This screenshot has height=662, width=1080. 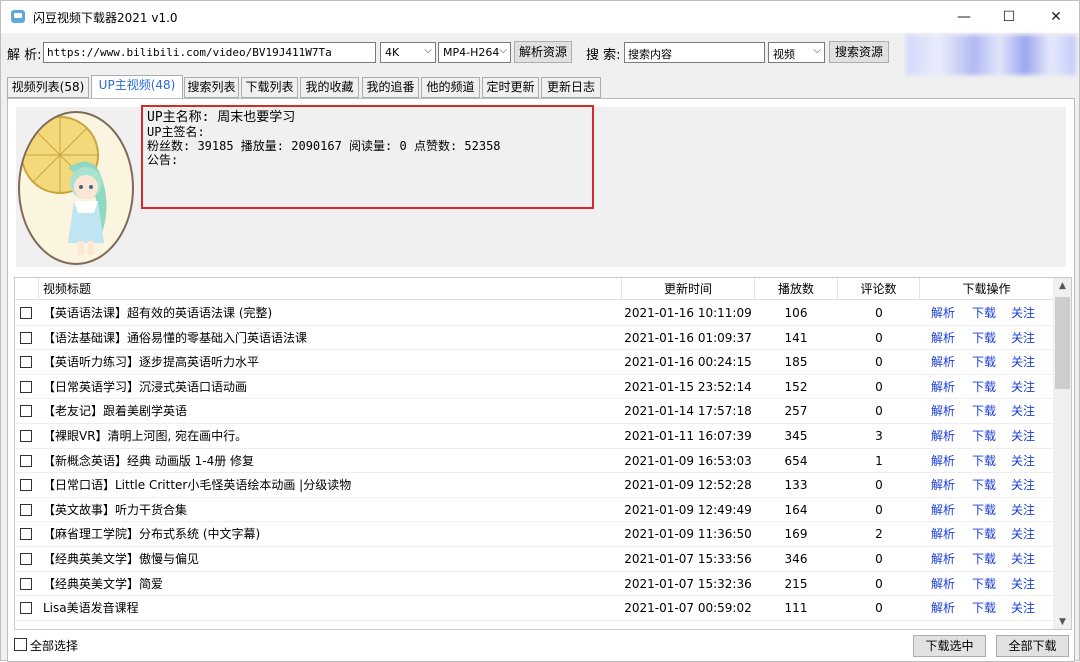 What do you see at coordinates (330, 289) in the screenshot?
I see `header-title: 视频标题` at bounding box center [330, 289].